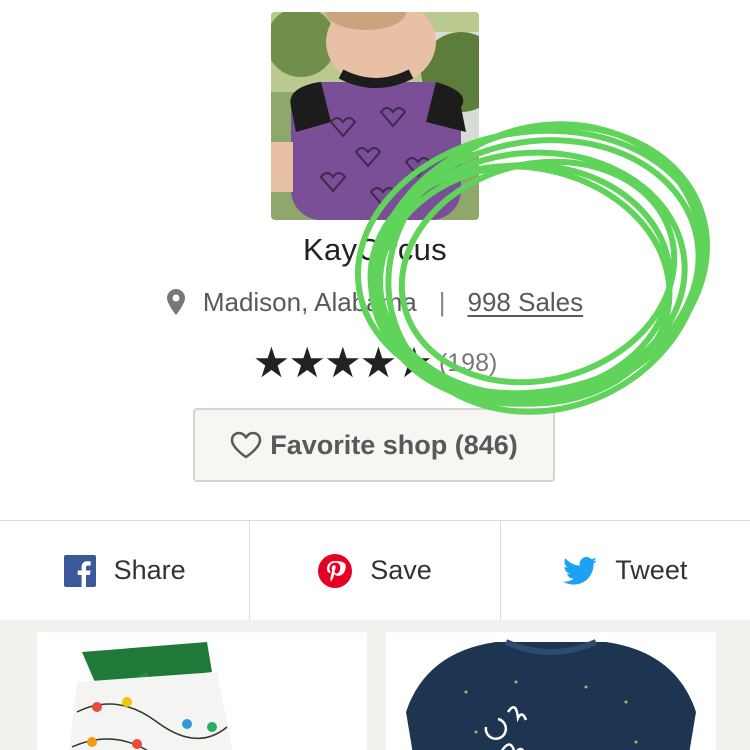  What do you see at coordinates (651, 570) in the screenshot?
I see `share-twitter-label: Tweet` at bounding box center [651, 570].